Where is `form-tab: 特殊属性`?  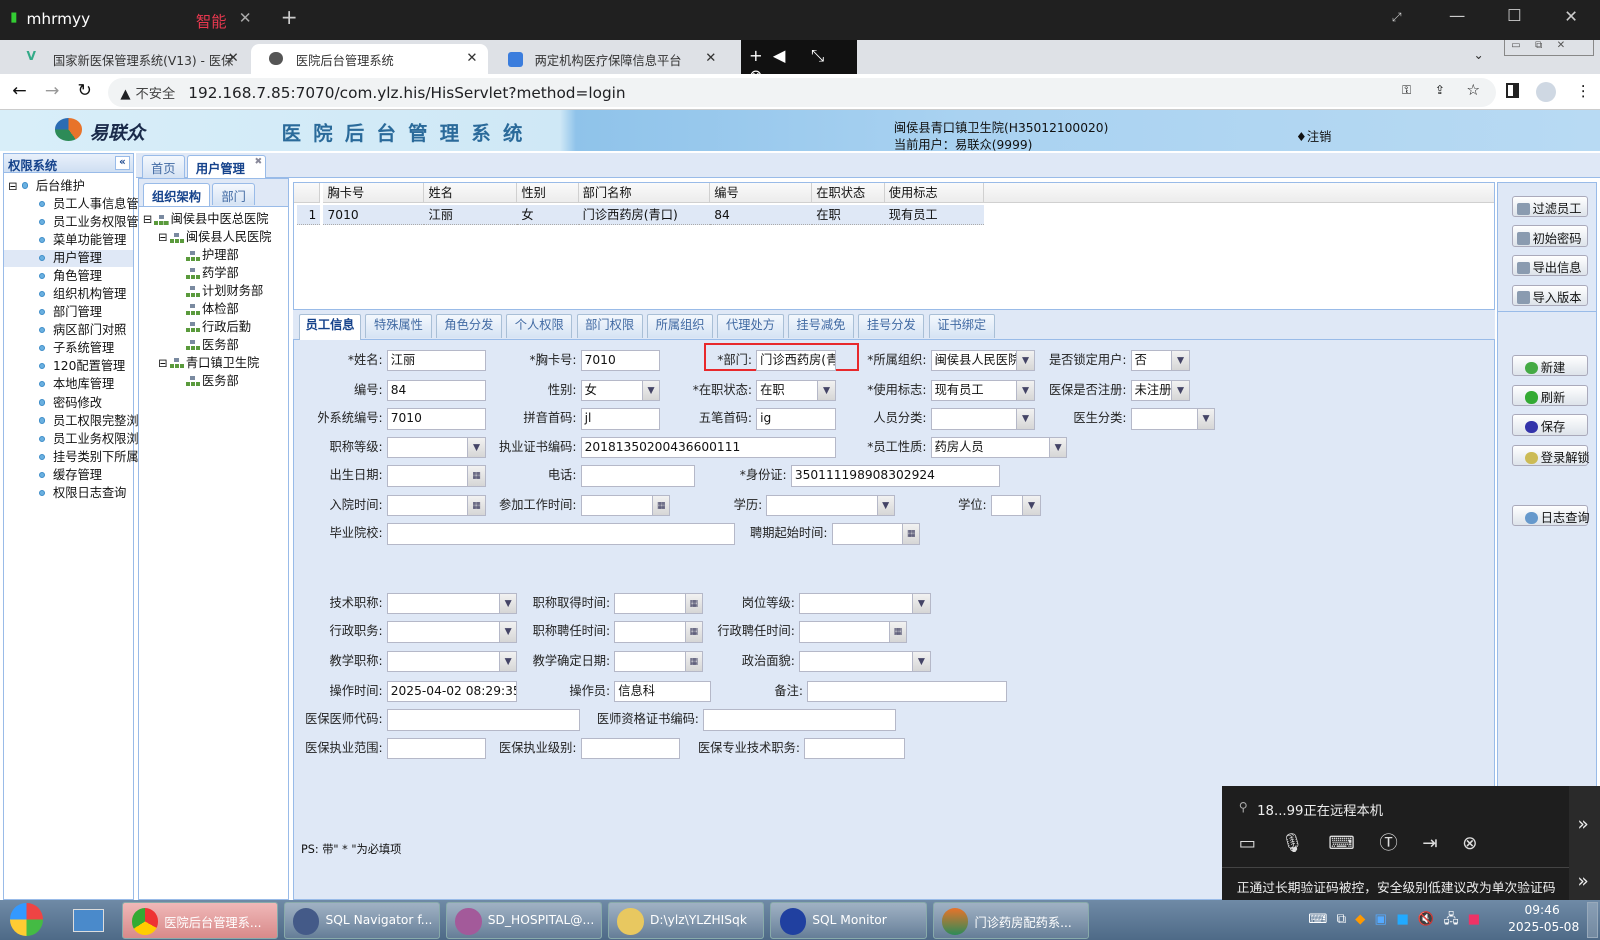 form-tab: 特殊属性 is located at coordinates (398, 326).